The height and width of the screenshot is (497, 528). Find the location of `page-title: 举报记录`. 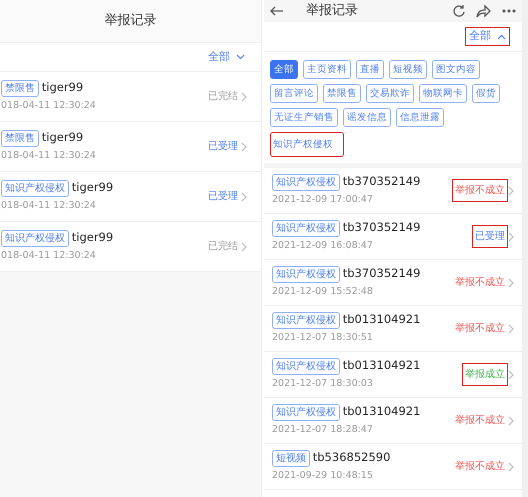

page-title: 举报记录 is located at coordinates (332, 11).